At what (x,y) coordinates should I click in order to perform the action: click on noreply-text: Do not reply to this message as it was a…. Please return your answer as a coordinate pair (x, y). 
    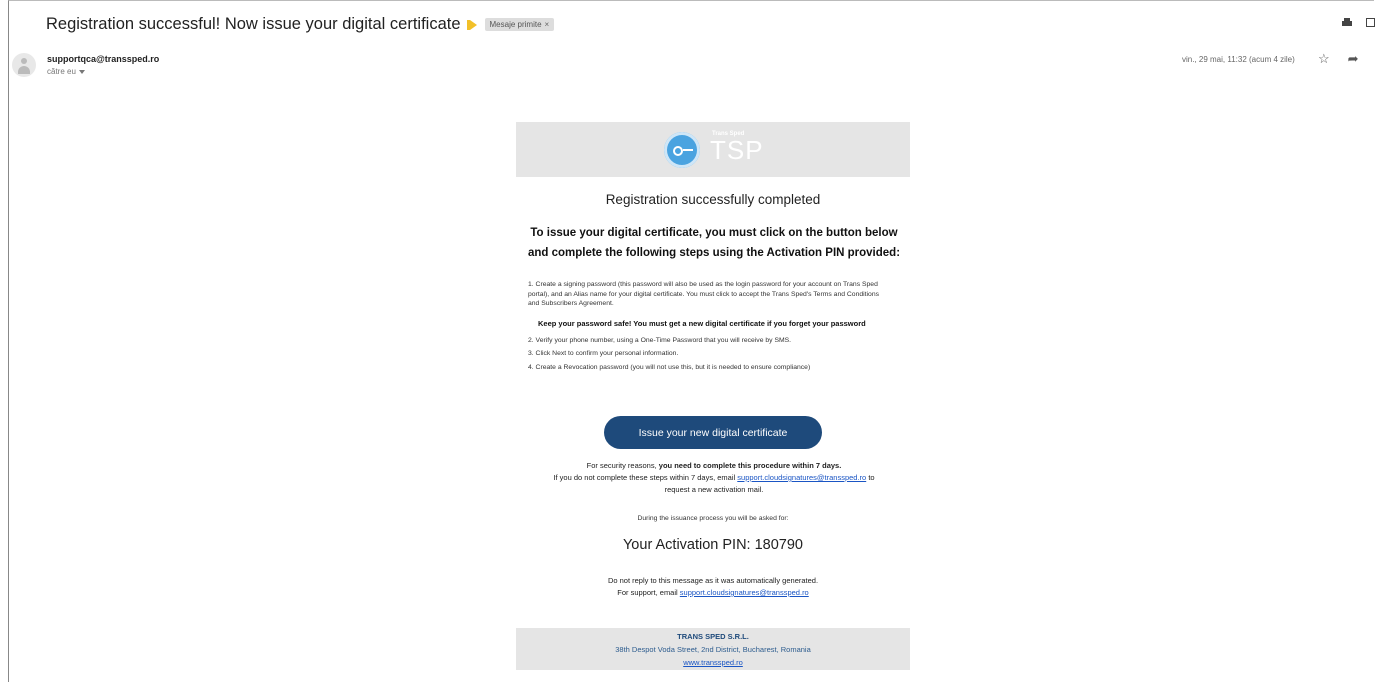
    Looking at the image, I should click on (713, 580).